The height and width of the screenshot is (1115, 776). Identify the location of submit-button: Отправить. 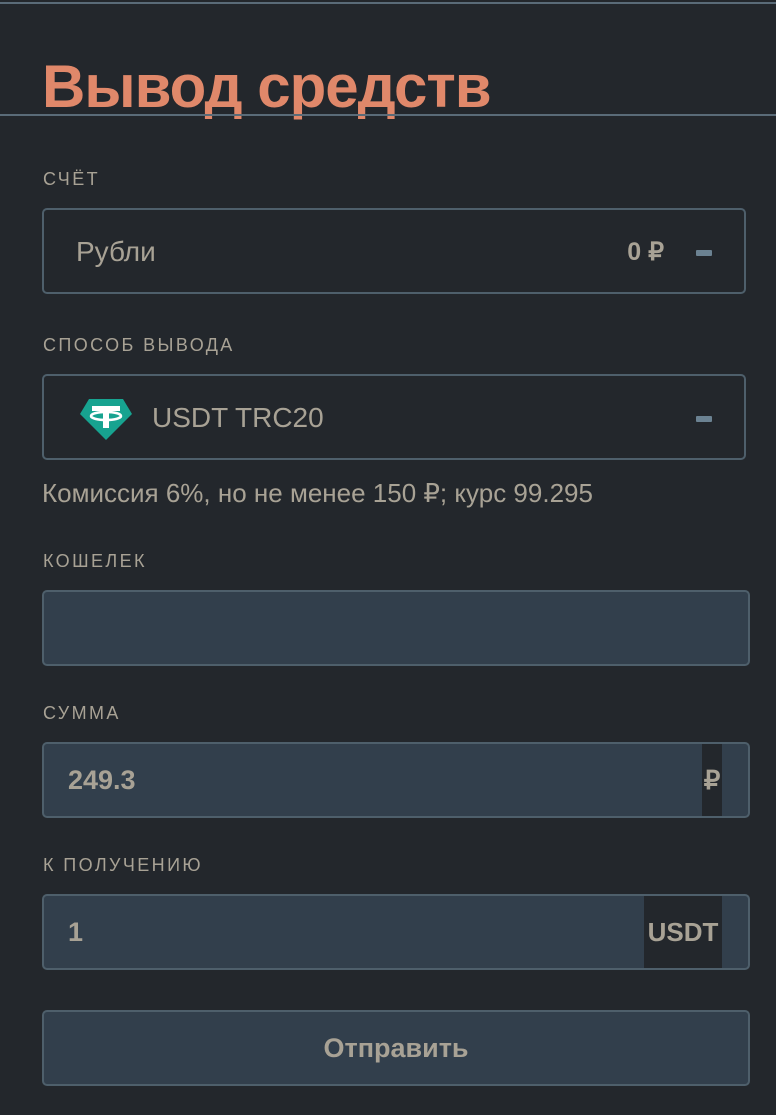
(396, 1048).